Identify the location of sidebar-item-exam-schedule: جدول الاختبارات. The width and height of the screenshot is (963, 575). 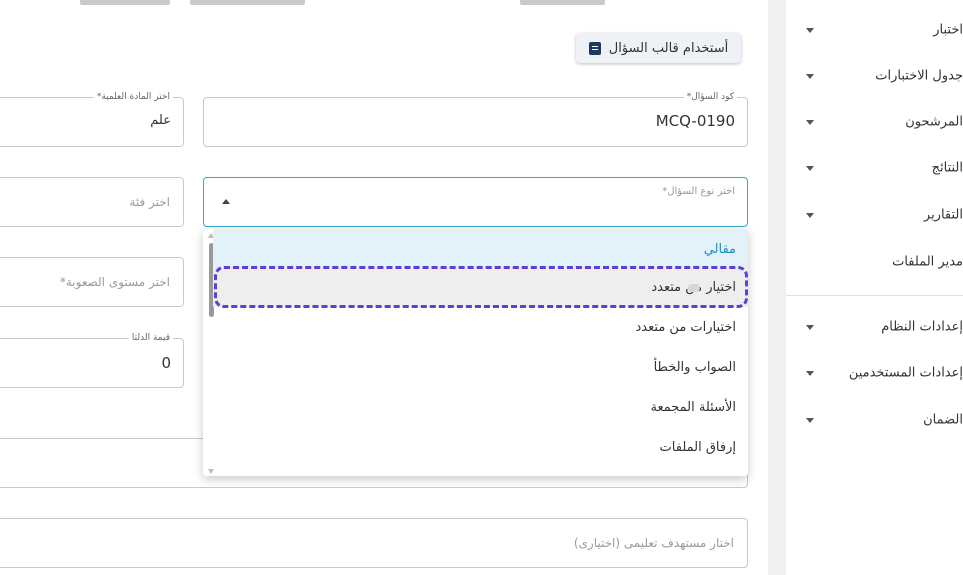
(874, 76).